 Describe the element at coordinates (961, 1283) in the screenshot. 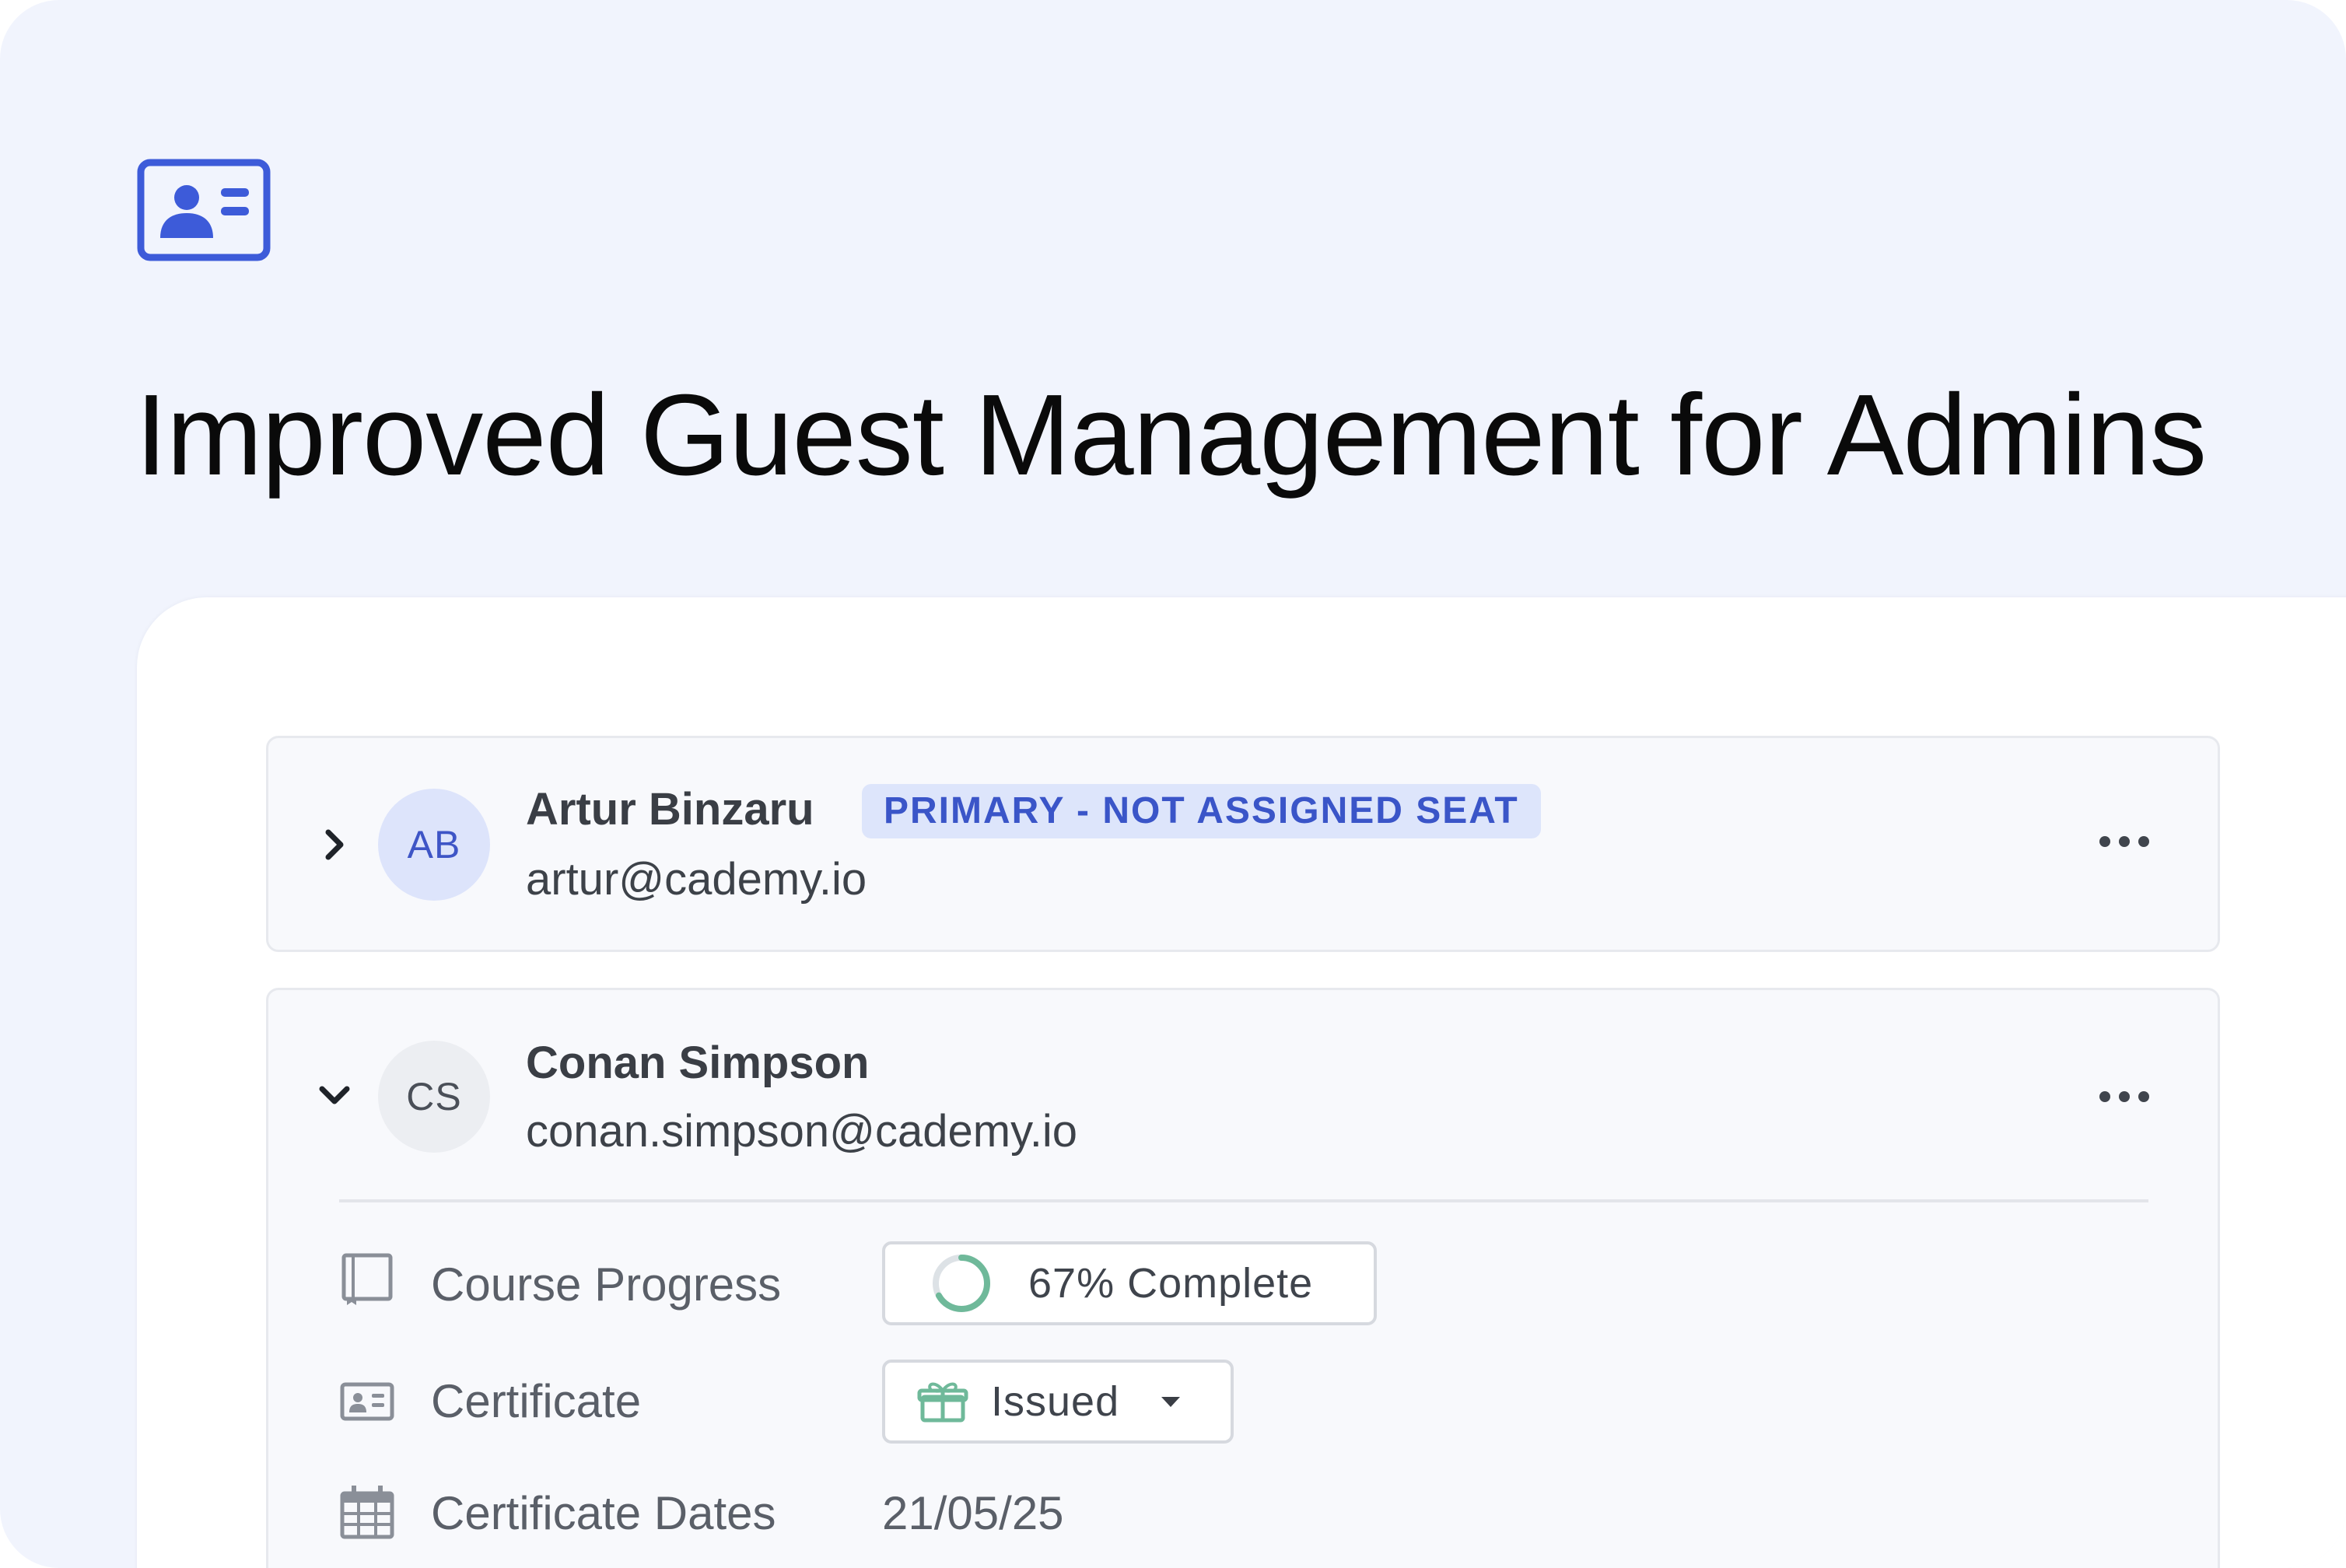

I see `progress-ring-icon` at that location.